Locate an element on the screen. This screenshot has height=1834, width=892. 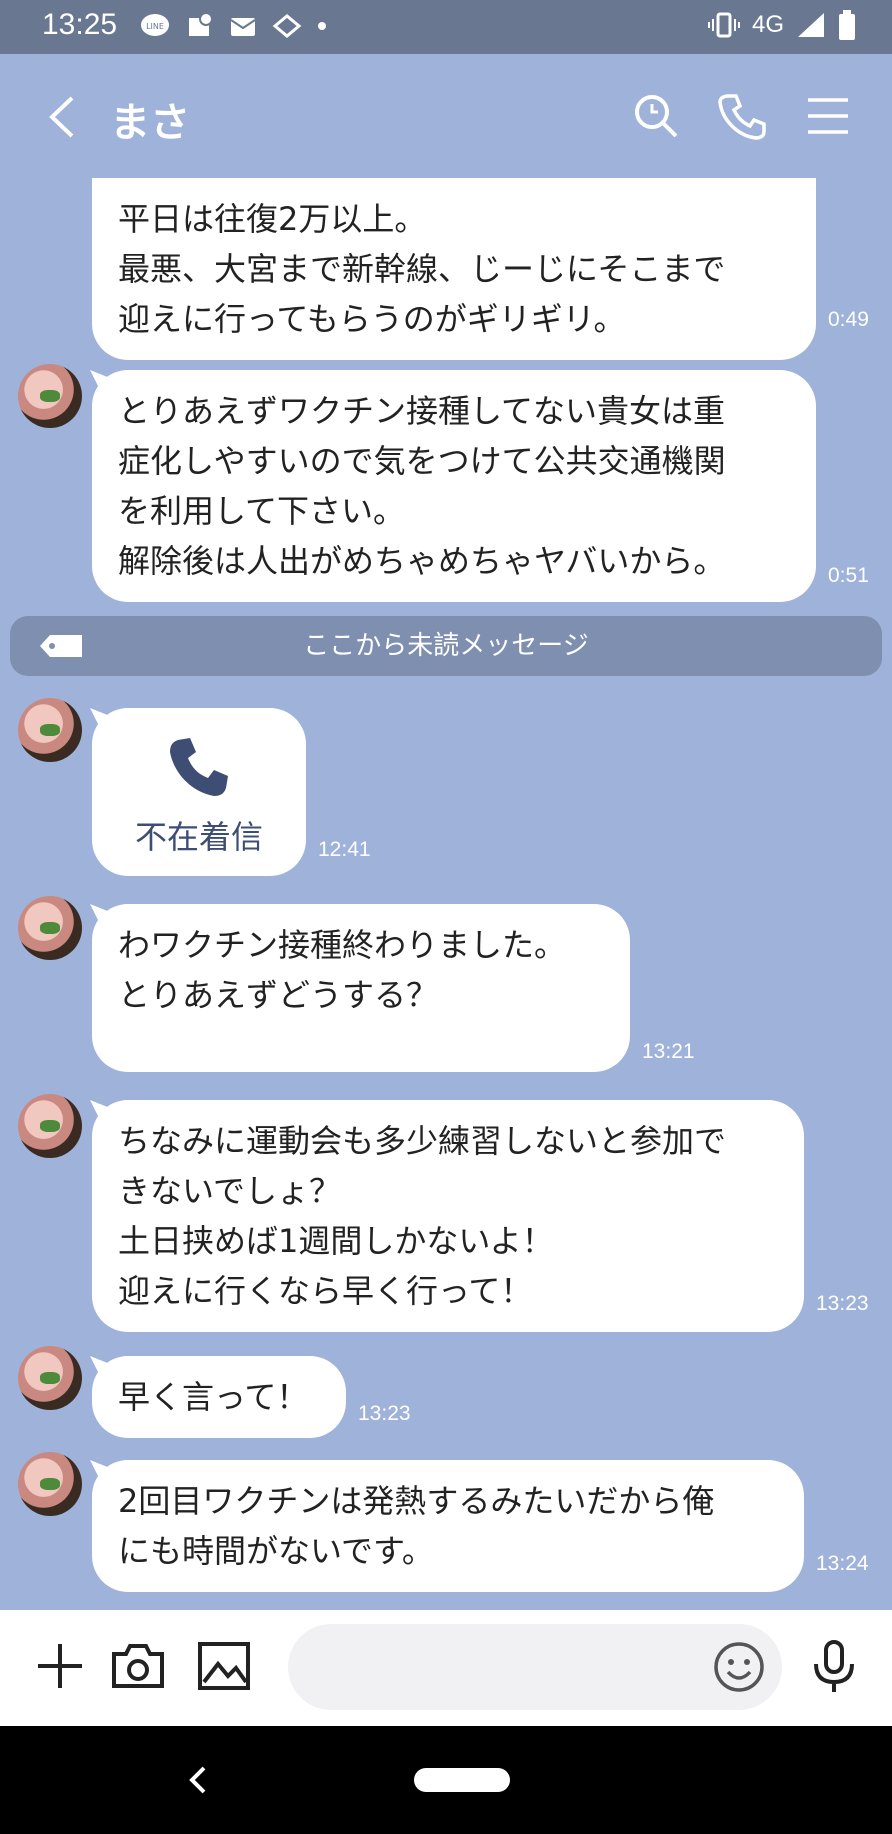
message-line: わワクチン接種終わりました。 is located at coordinates (342, 945).